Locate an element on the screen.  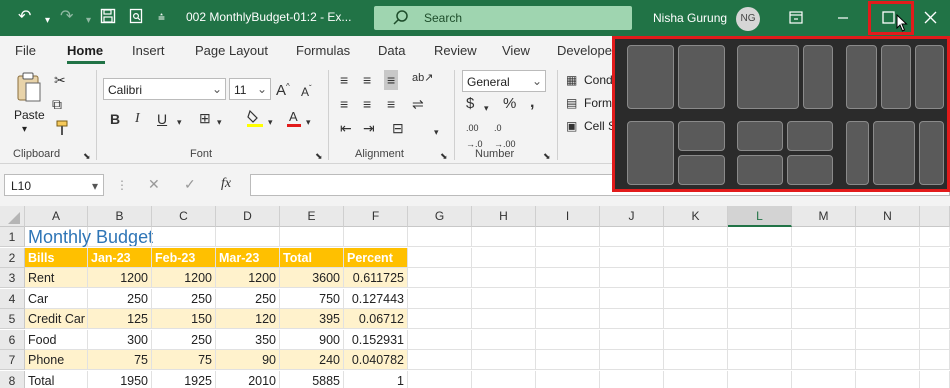
snap-layout-thirds-middle is located at coordinates (896, 77).